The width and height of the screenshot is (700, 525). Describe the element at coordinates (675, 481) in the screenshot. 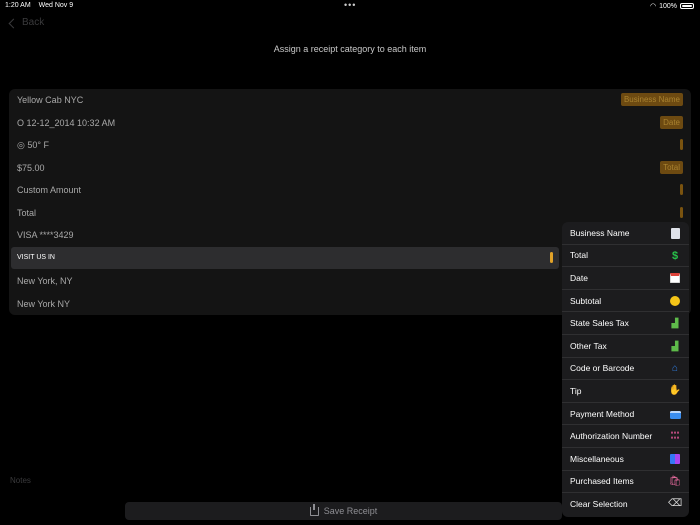

I see `shopping-bags-icon: 🛍` at that location.